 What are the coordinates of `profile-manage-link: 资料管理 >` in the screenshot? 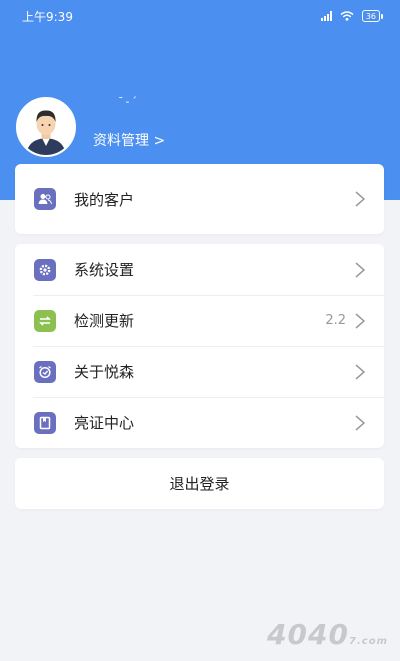 It's located at (129, 140).